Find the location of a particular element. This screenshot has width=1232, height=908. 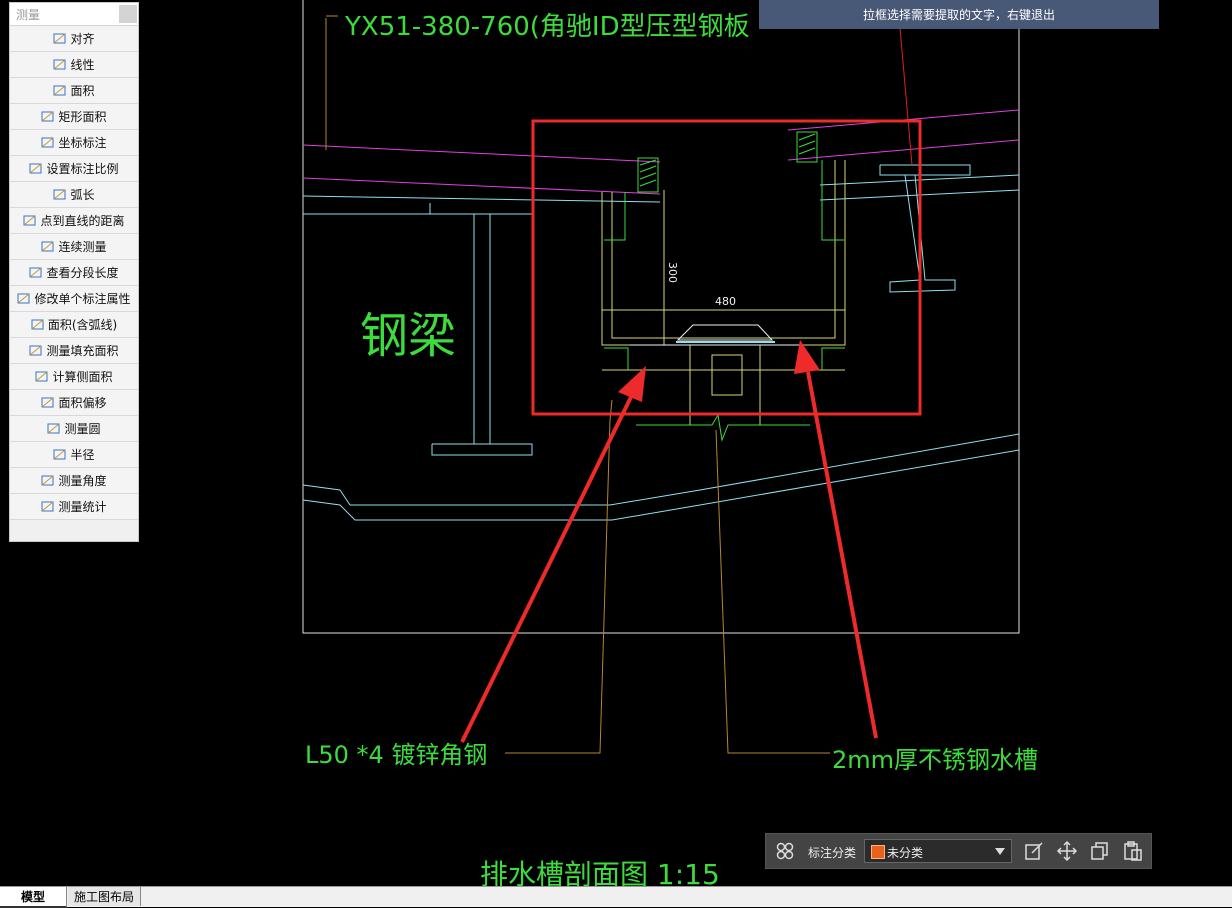

tool-label: 测量填充面积 is located at coordinates (82, 351).